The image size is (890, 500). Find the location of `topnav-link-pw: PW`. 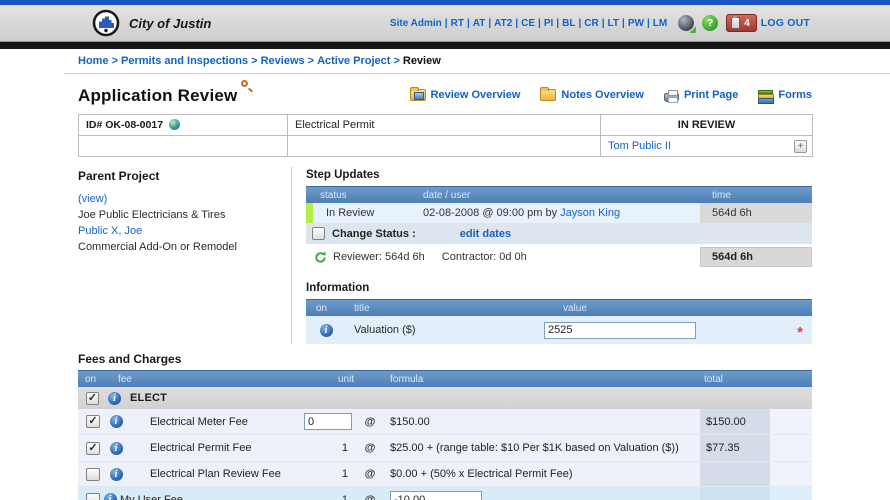

topnav-link-pw: PW is located at coordinates (636, 23).